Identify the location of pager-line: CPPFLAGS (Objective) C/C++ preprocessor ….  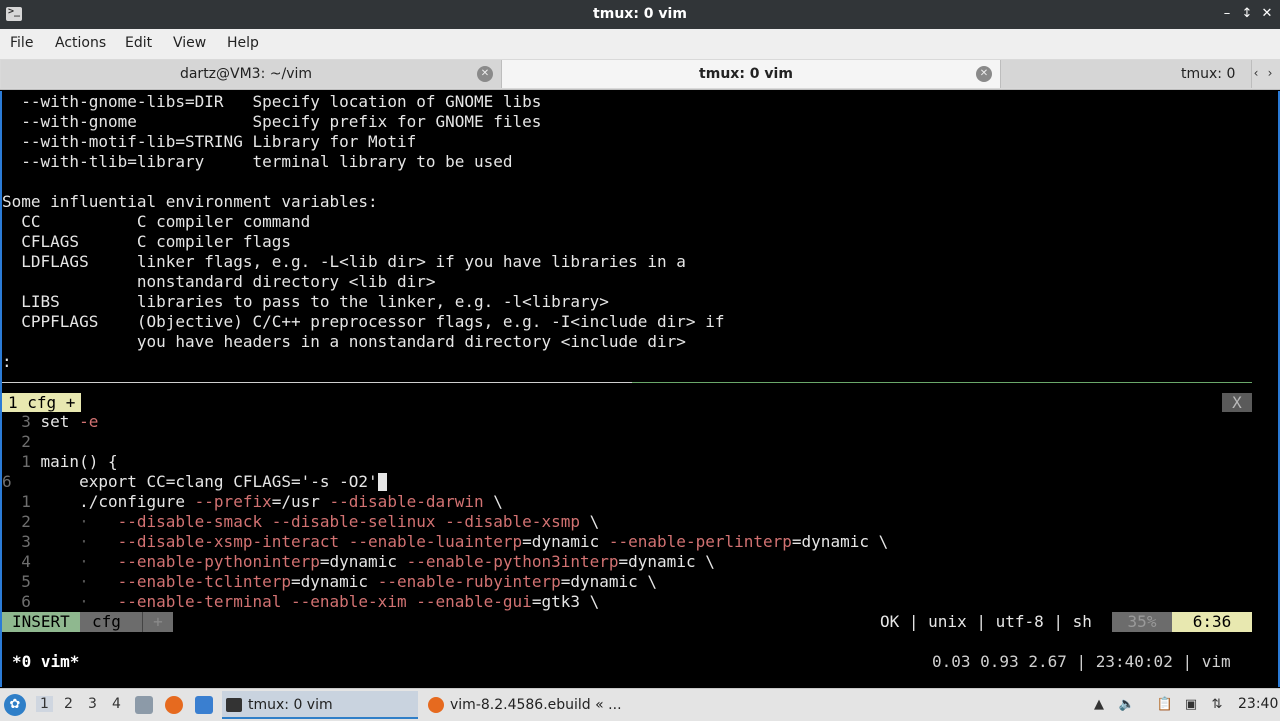
(363, 321).